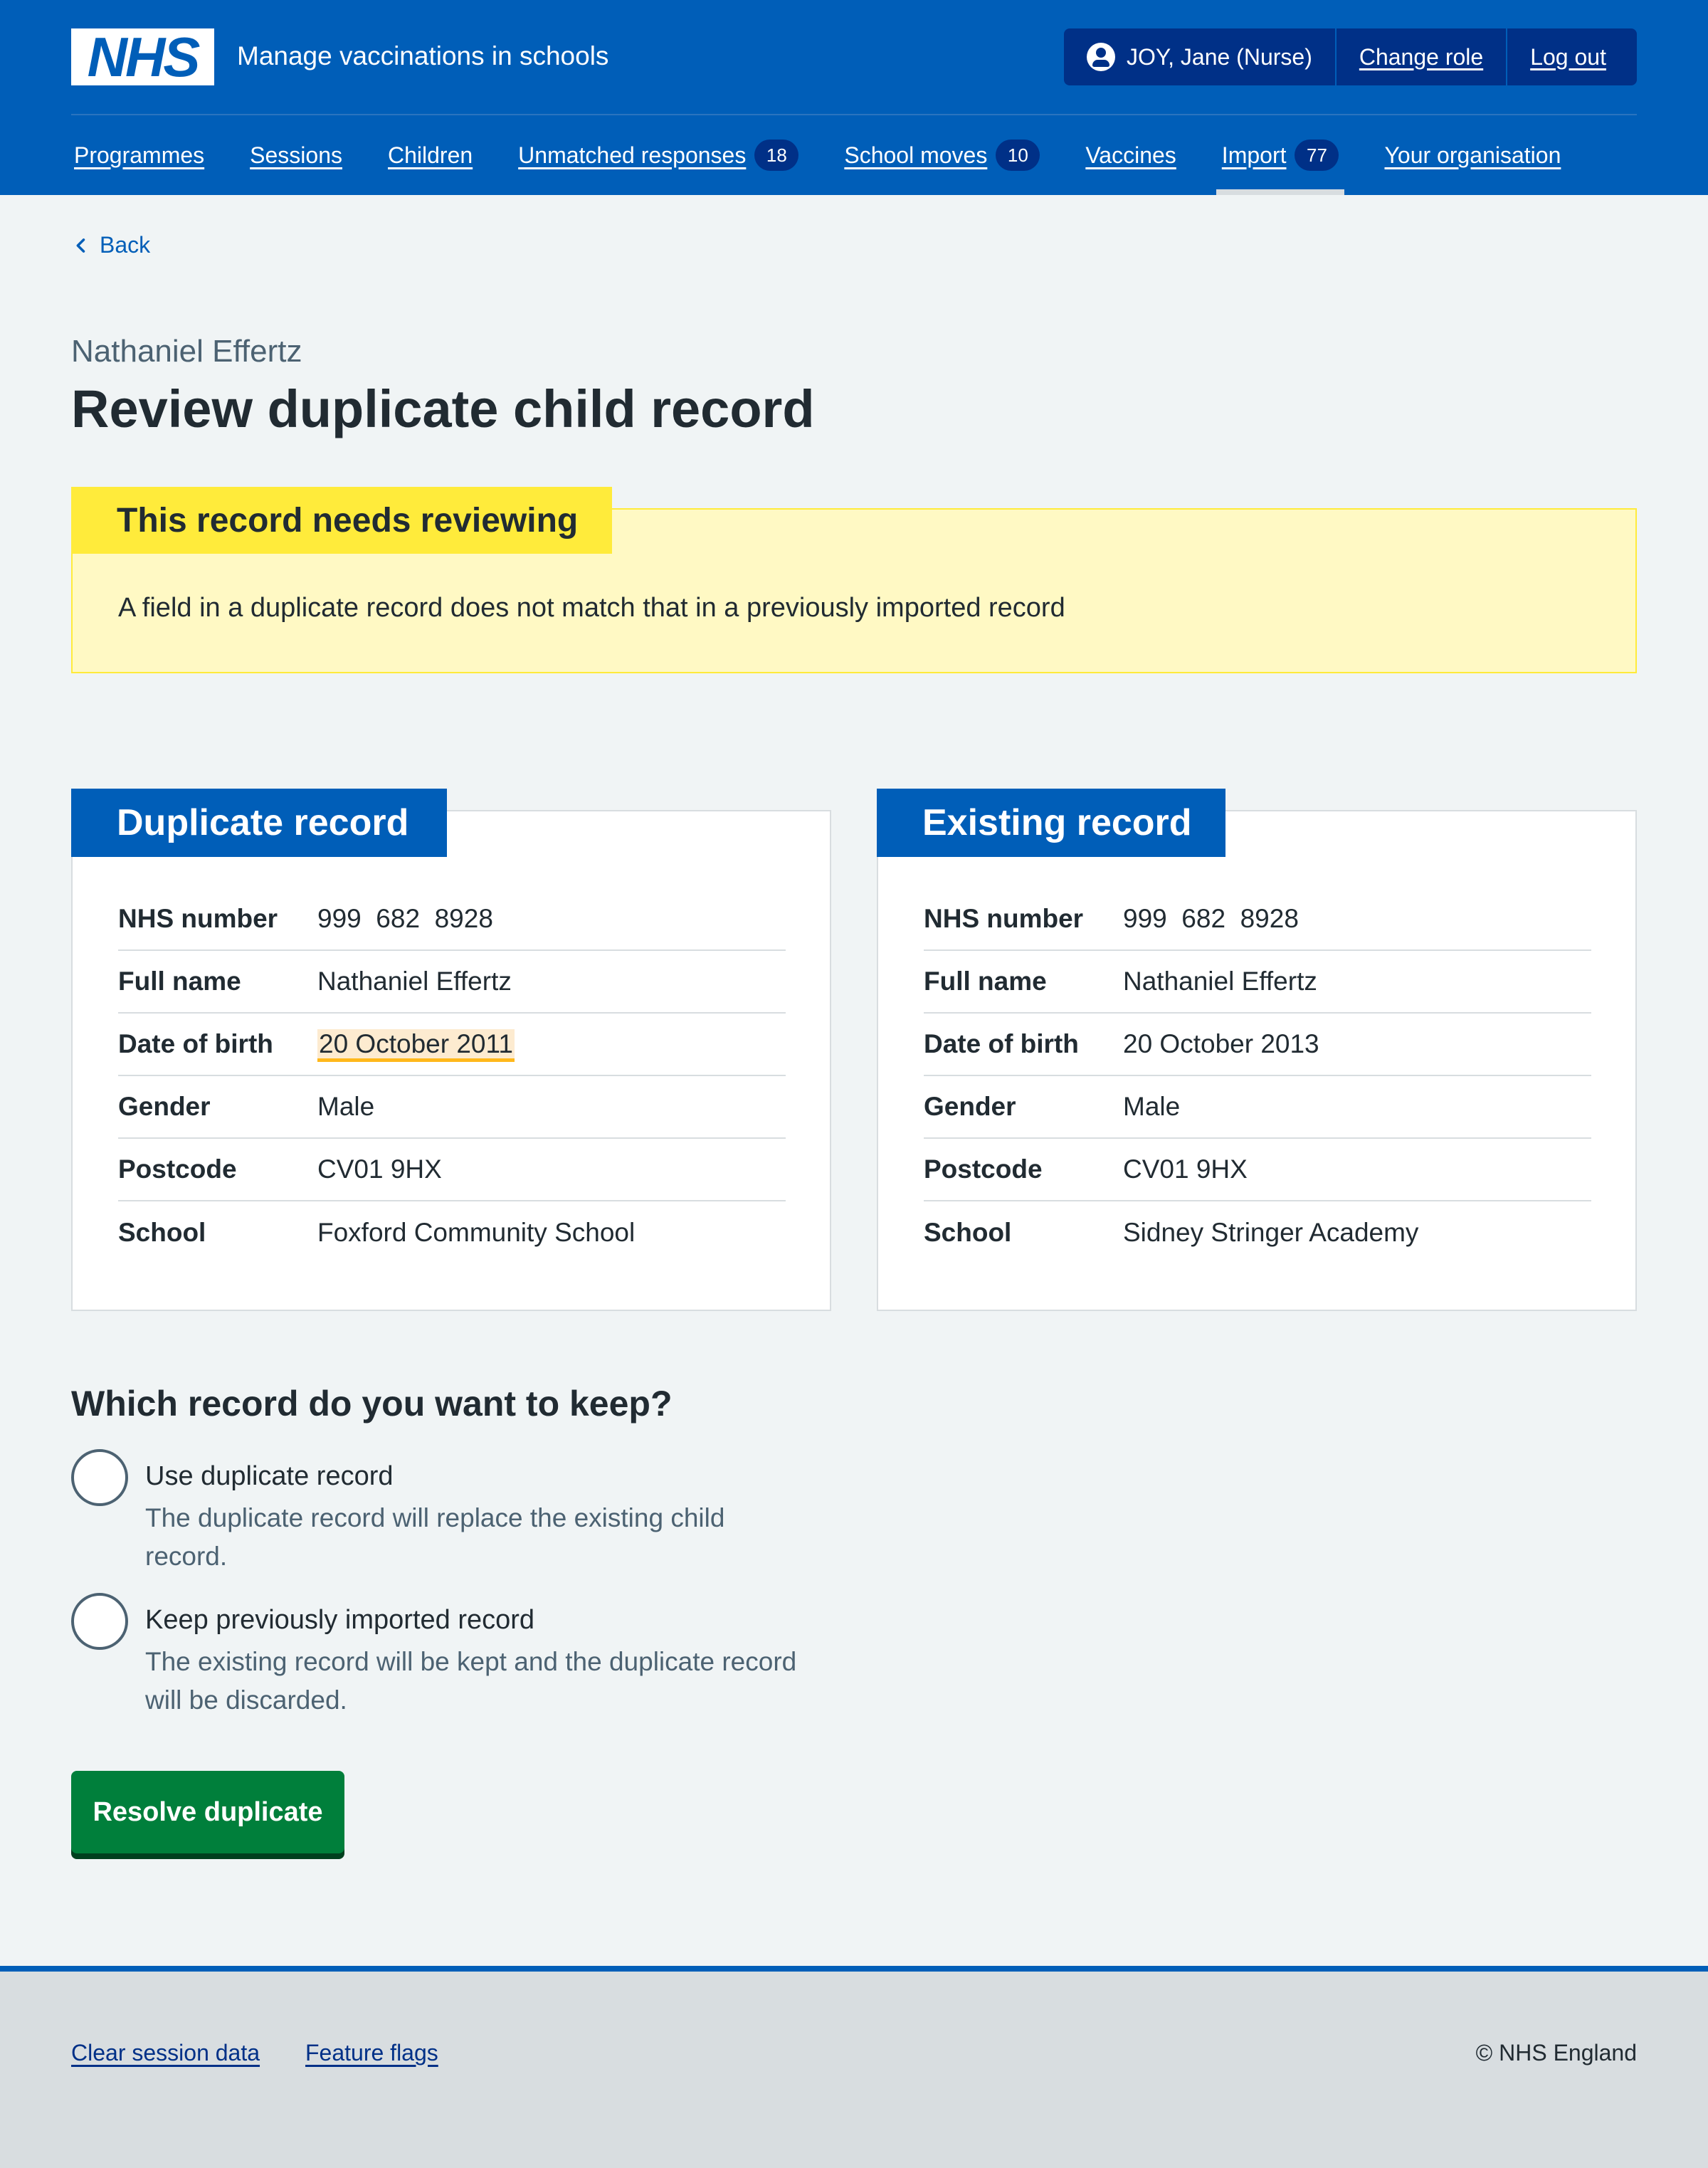  What do you see at coordinates (80, 245) in the screenshot?
I see `chevron-left-icon` at bounding box center [80, 245].